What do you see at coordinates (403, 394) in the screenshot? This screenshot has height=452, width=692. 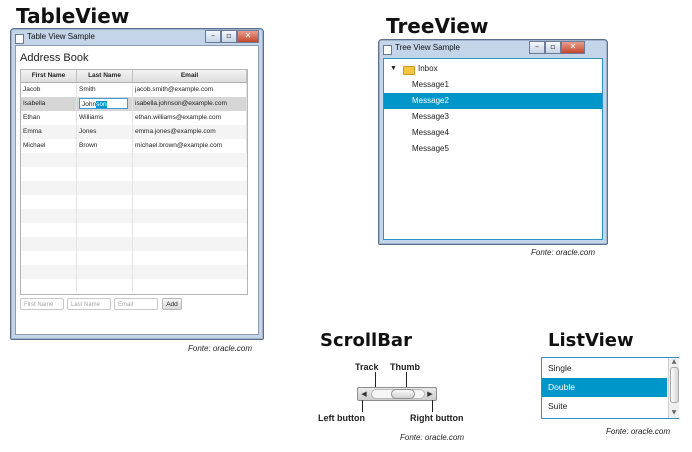 I see `scrollbar-thumb` at bounding box center [403, 394].